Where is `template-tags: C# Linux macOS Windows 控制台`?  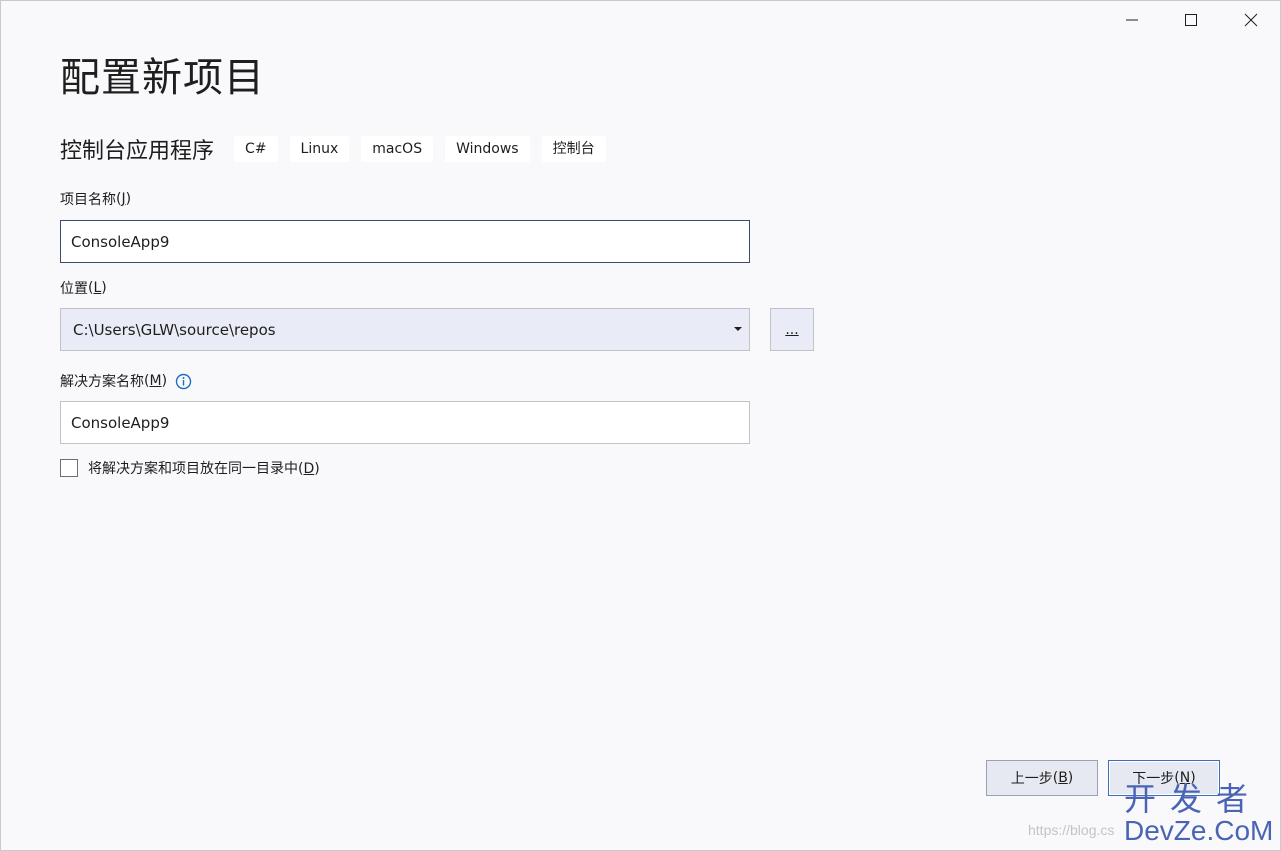 template-tags: C# Linux macOS Windows 控制台 is located at coordinates (420, 149).